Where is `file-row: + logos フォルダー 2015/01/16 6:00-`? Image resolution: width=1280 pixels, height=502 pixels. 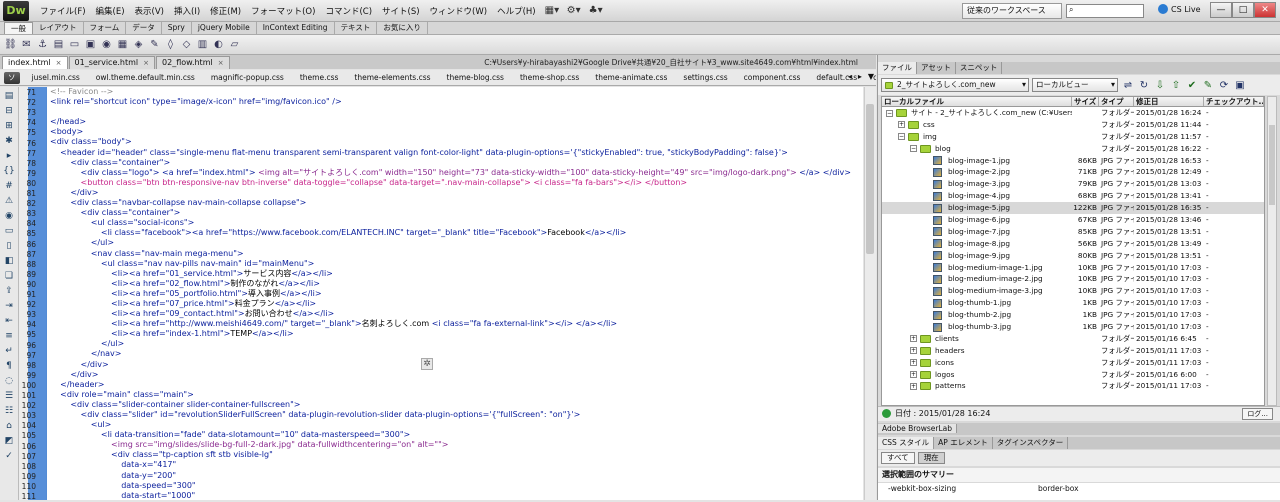
file-row: + logos フォルダー 2015/01/16 6:00- is located at coordinates (1073, 375).